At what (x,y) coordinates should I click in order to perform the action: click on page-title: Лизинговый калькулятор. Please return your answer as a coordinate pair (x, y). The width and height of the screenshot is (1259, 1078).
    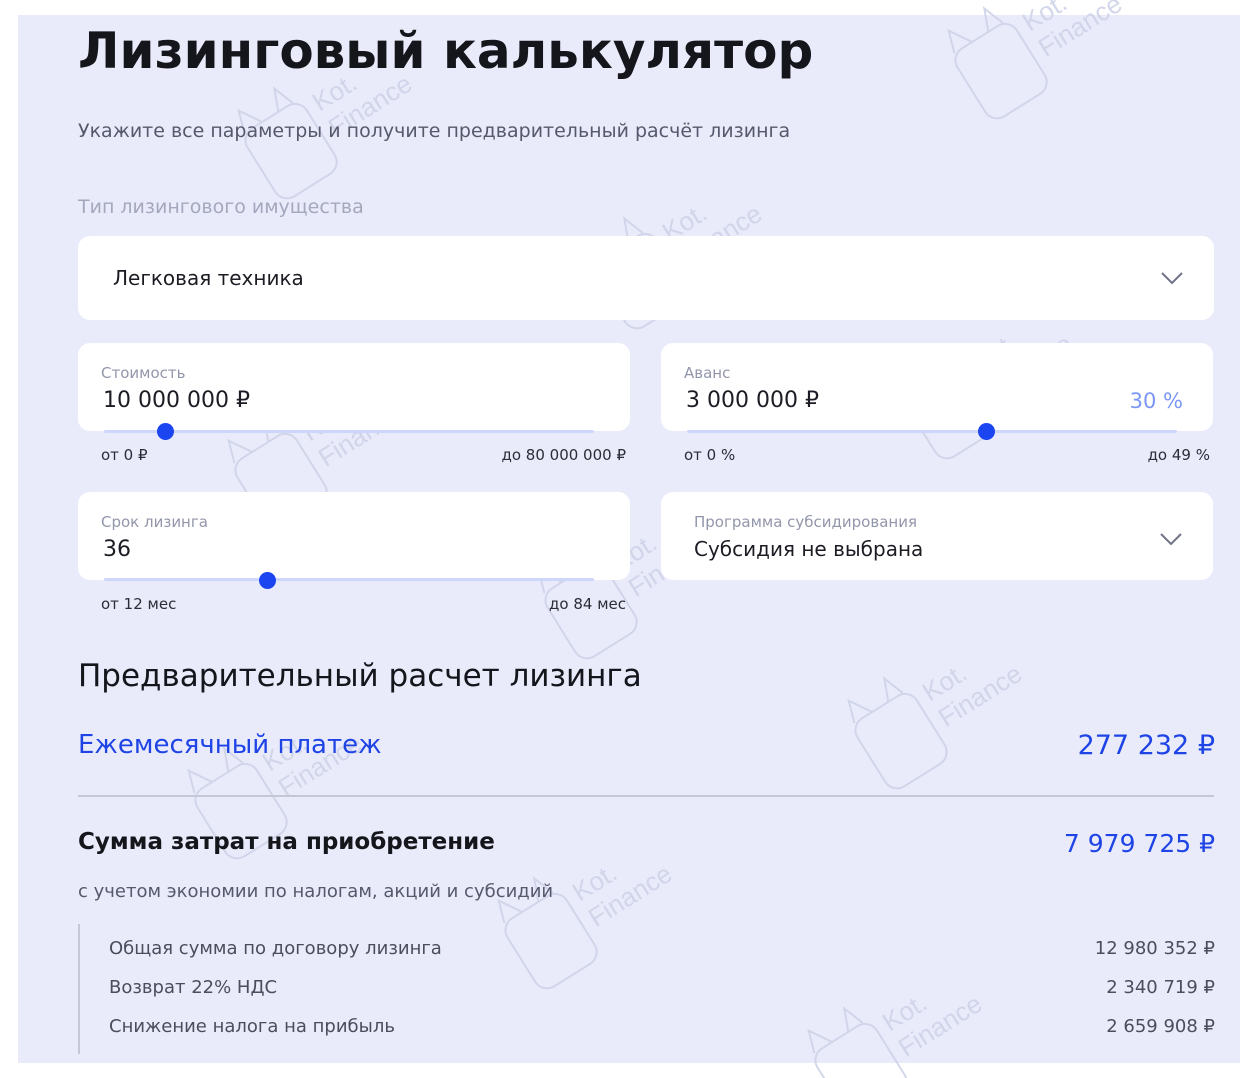
    Looking at the image, I should click on (446, 51).